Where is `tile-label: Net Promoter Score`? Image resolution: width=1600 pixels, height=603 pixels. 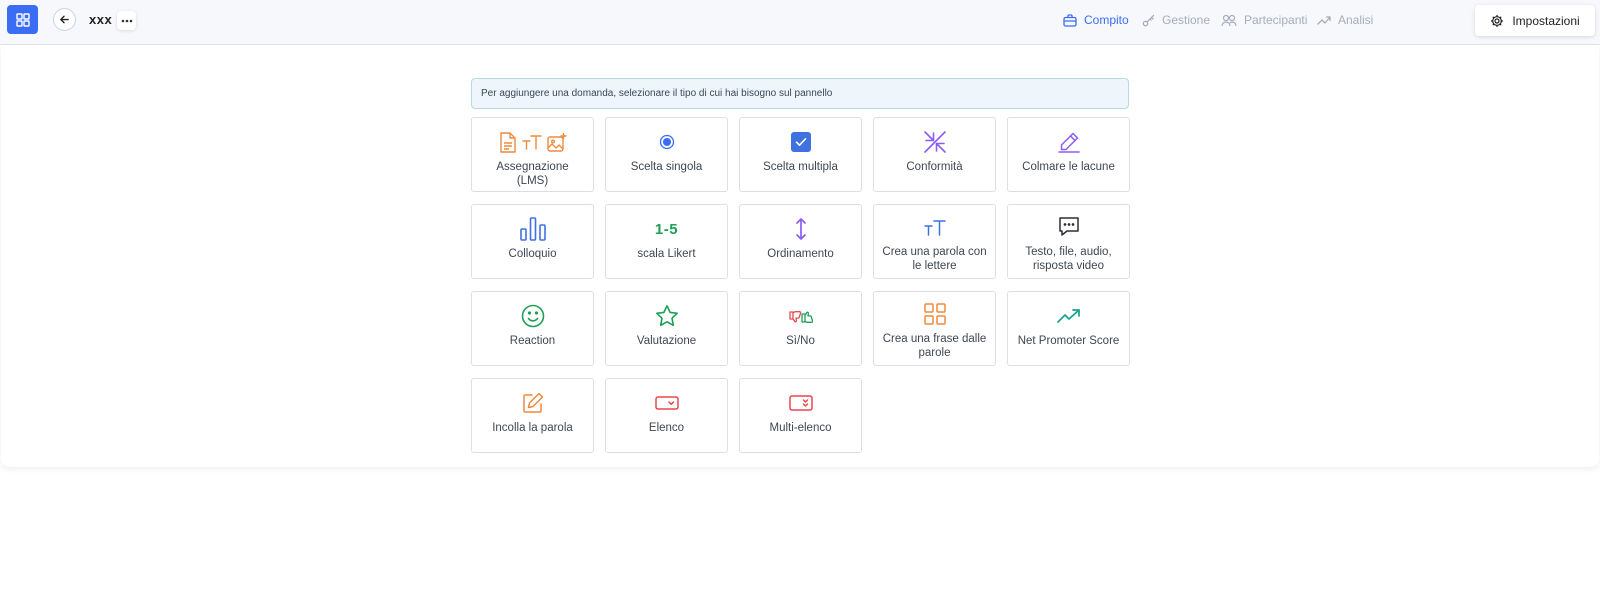 tile-label: Net Promoter Score is located at coordinates (1068, 341).